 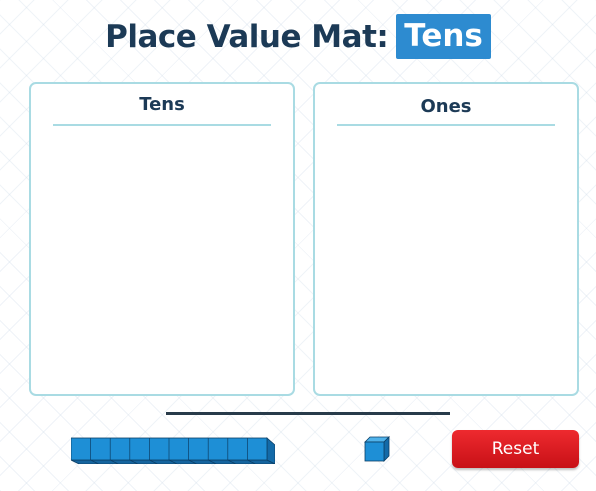 What do you see at coordinates (162, 104) in the screenshot?
I see `tens-column-header: Tens` at bounding box center [162, 104].